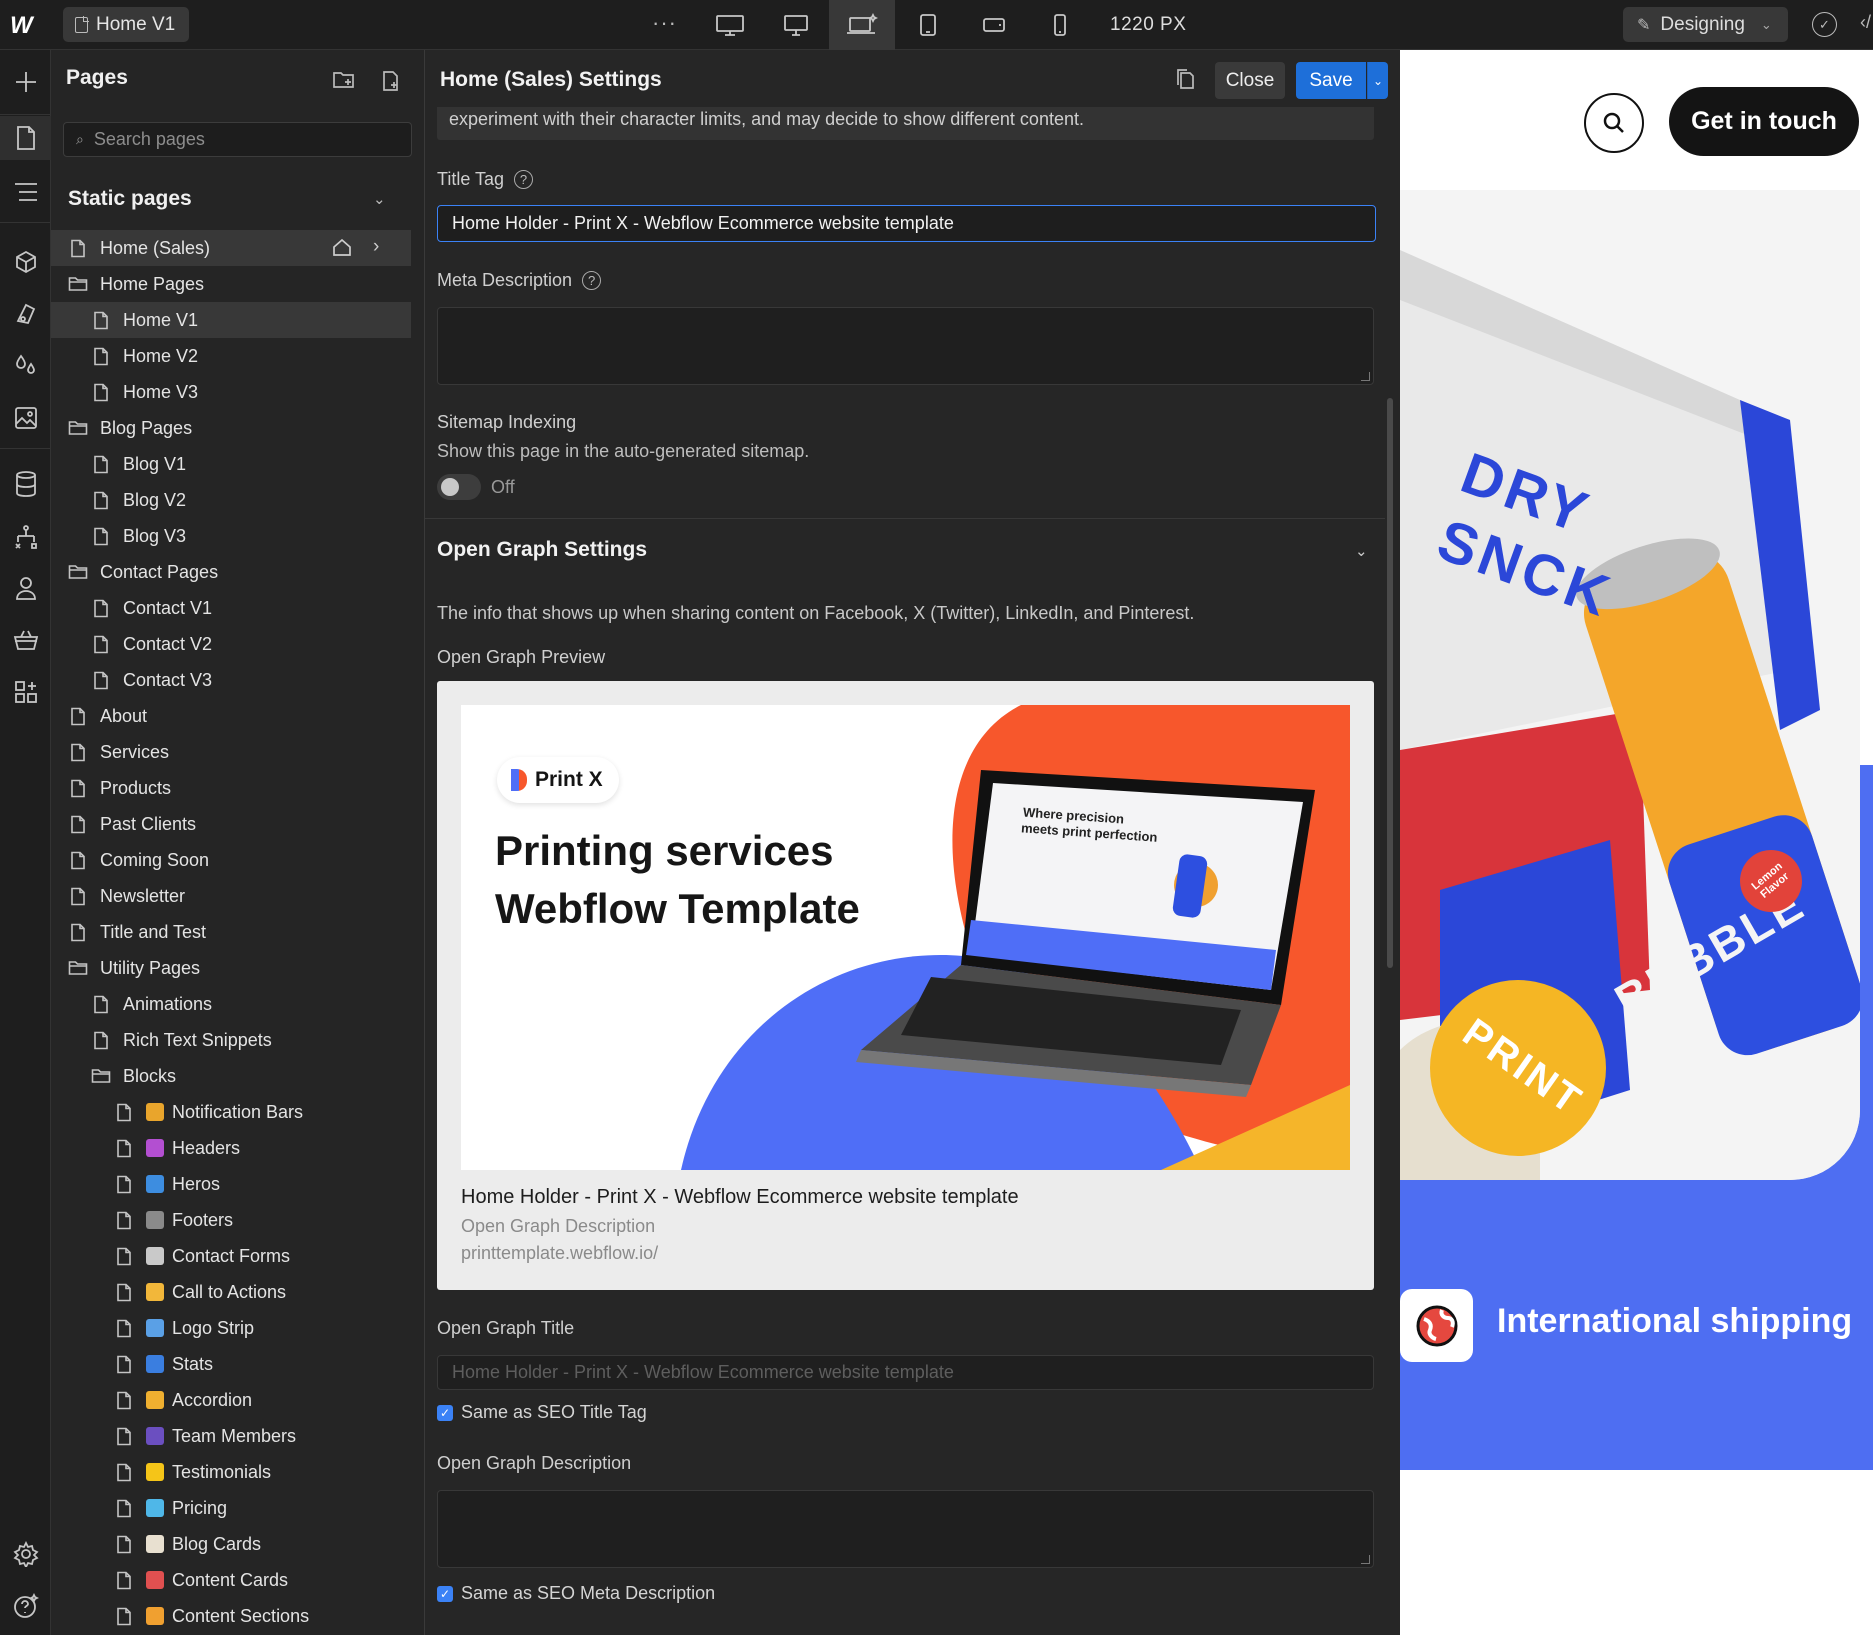 This screenshot has width=1873, height=1635. Describe the element at coordinates (231, 788) in the screenshot. I see `page-item-products: Products` at that location.